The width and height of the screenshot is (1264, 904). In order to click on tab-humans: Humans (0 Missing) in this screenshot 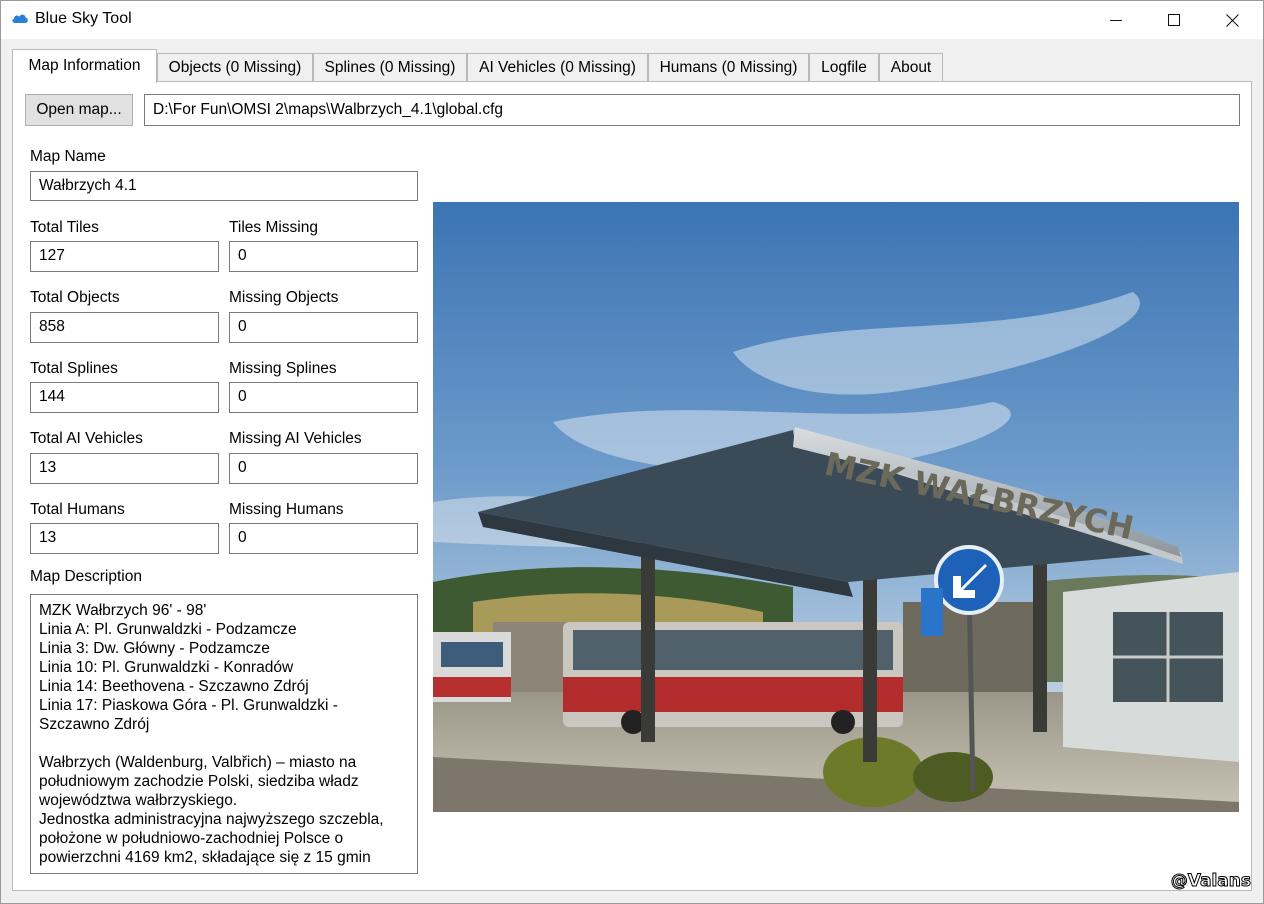, I will do `click(728, 67)`.